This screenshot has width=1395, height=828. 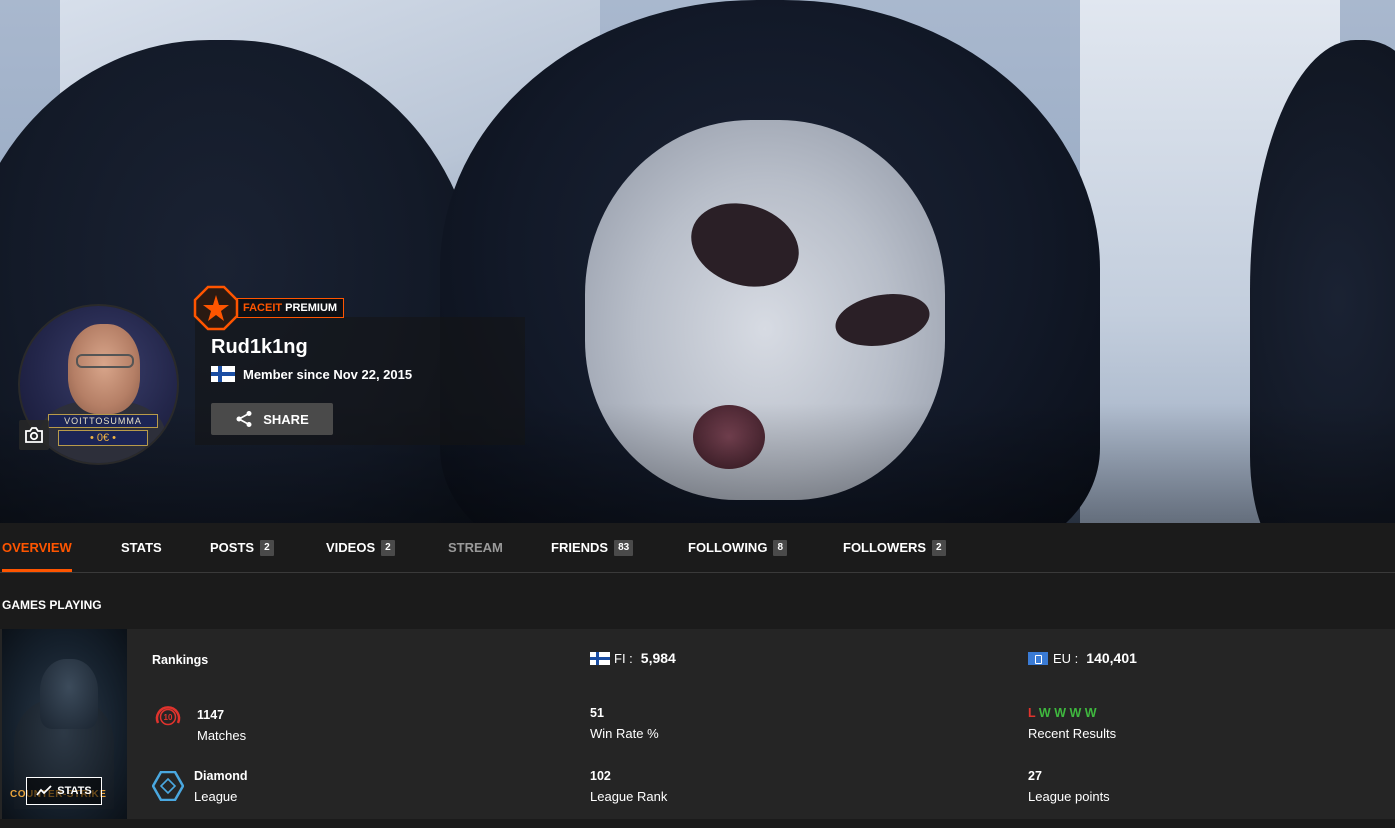 I want to click on tab-stats: STATS, so click(x=141, y=547).